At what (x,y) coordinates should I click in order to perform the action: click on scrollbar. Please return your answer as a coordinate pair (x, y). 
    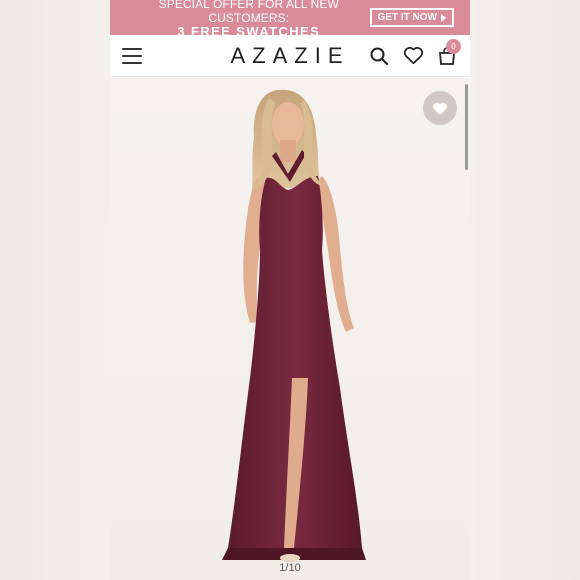
    Looking at the image, I should click on (466, 127).